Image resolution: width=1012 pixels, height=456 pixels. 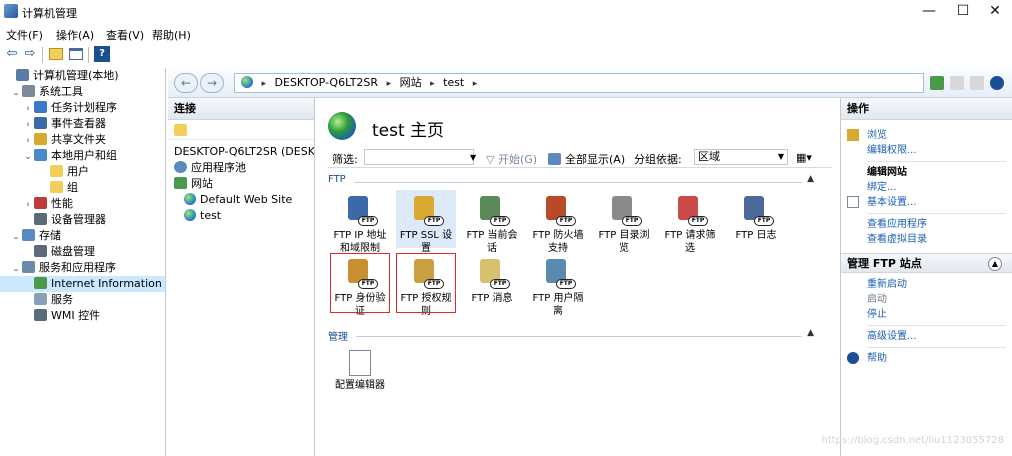 I want to click on tree-item: Internet Information S, so click(x=82, y=284).